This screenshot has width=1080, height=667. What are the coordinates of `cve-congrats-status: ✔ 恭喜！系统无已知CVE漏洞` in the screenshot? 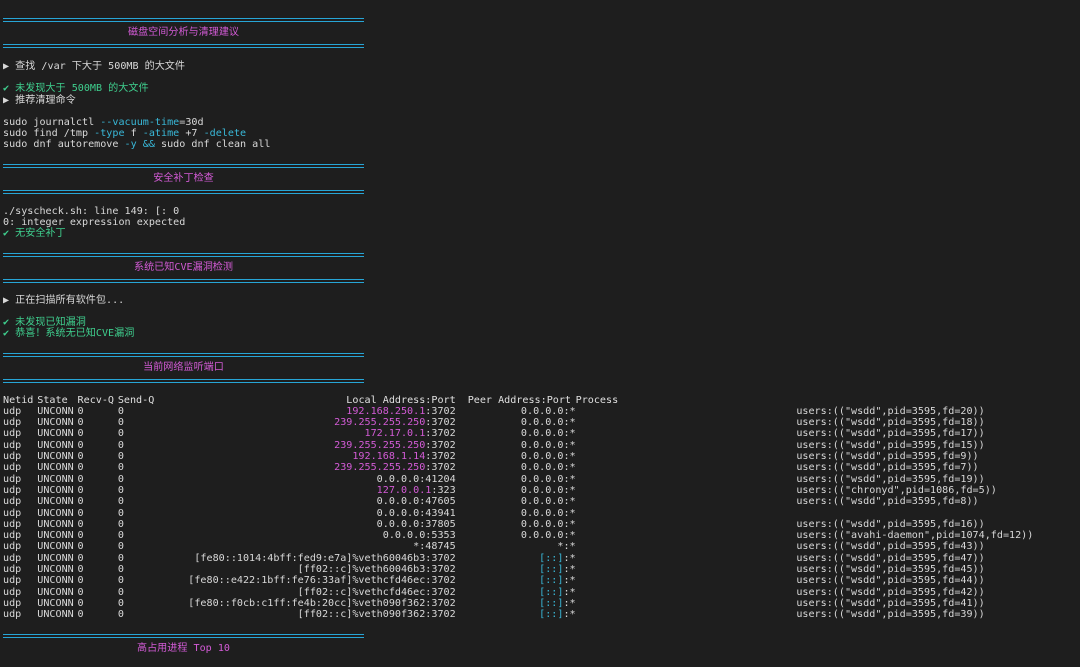 It's located at (69, 334).